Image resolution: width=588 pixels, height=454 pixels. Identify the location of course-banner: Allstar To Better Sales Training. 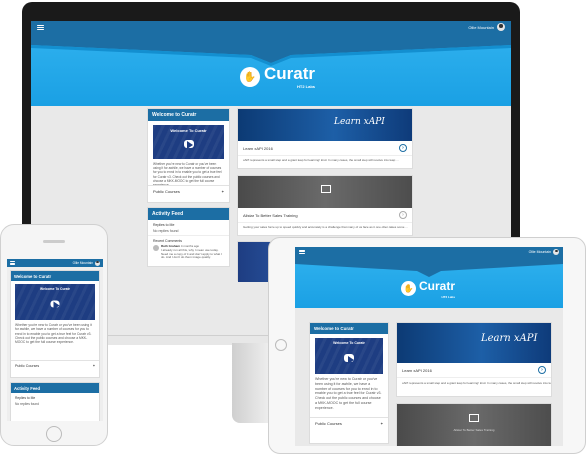
(474, 425).